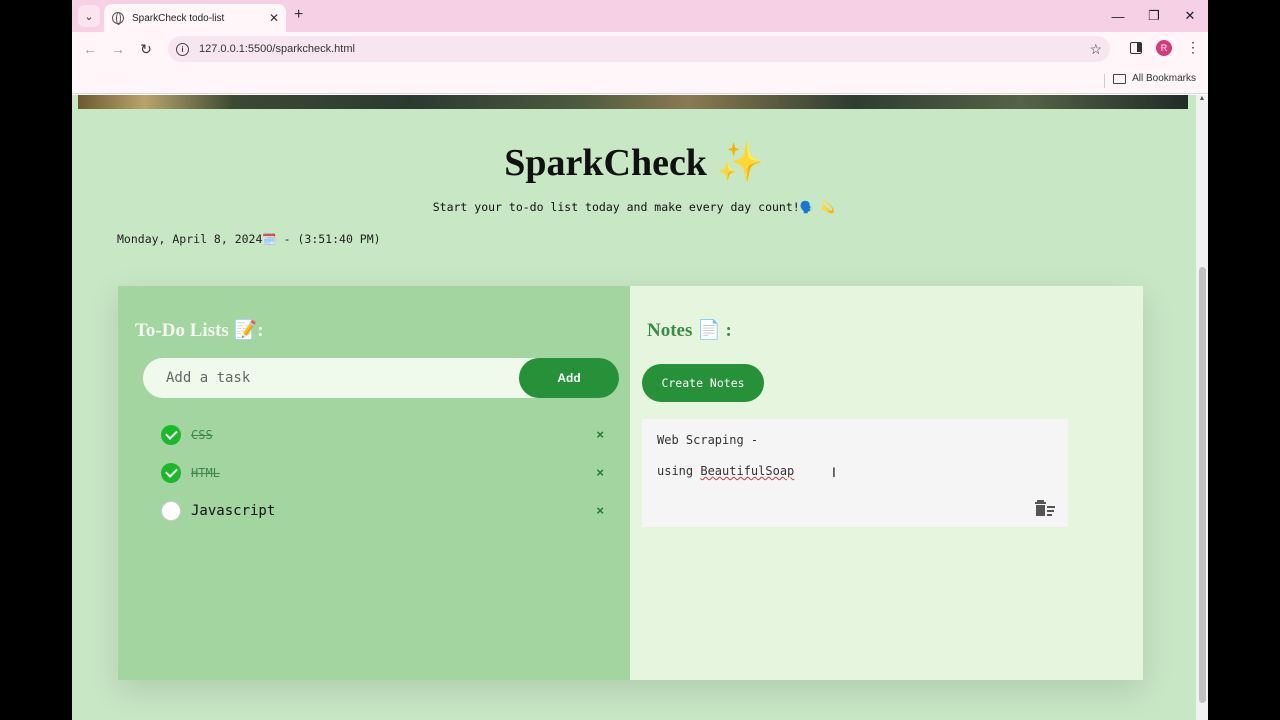 This screenshot has width=1280, height=720. Describe the element at coordinates (118, 49) in the screenshot. I see `forward-icon: →` at that location.